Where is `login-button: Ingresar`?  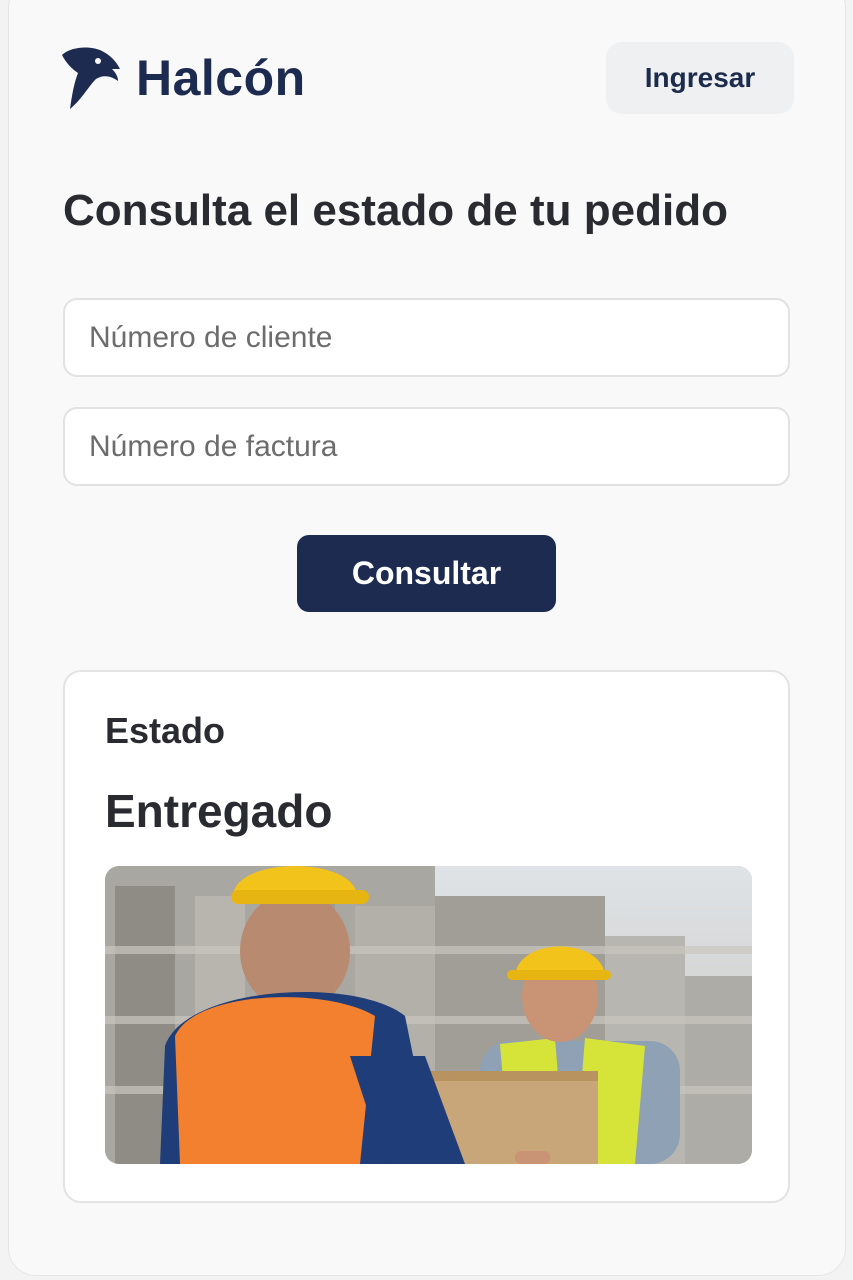
login-button: Ingresar is located at coordinates (700, 78).